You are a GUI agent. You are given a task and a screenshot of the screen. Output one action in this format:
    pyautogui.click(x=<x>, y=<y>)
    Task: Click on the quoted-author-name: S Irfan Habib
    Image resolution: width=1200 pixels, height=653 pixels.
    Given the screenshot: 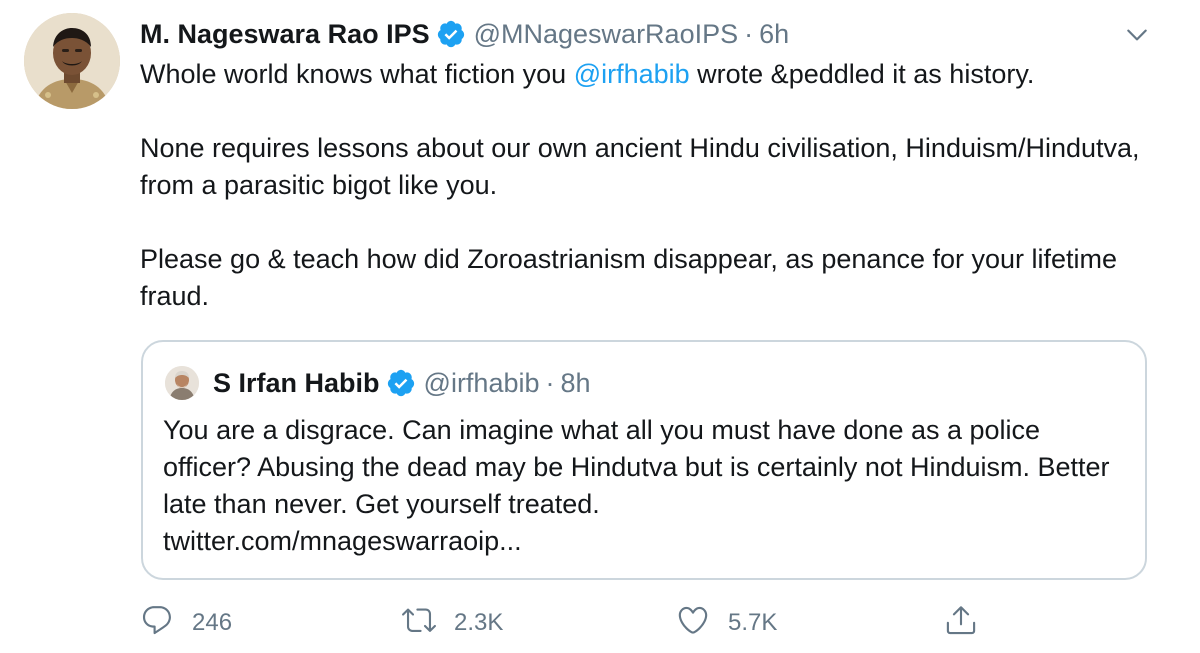 What is the action you would take?
    pyautogui.click(x=296, y=382)
    